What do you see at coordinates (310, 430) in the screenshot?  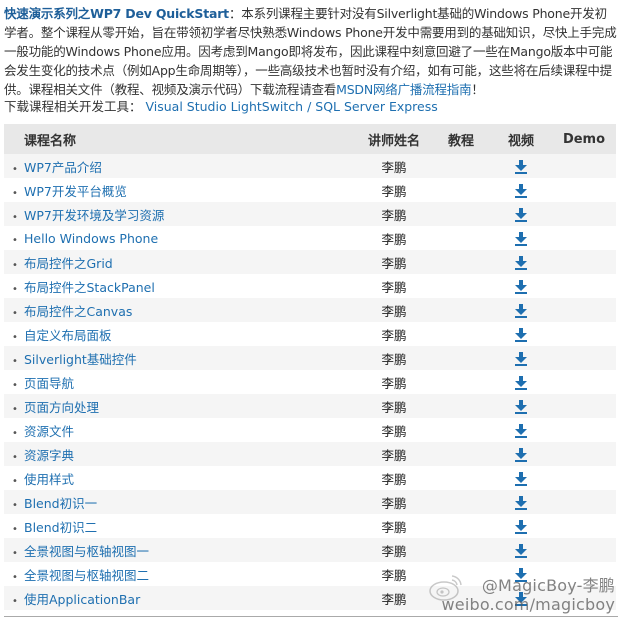 I see `table-row: • 资源文件 李鹏` at bounding box center [310, 430].